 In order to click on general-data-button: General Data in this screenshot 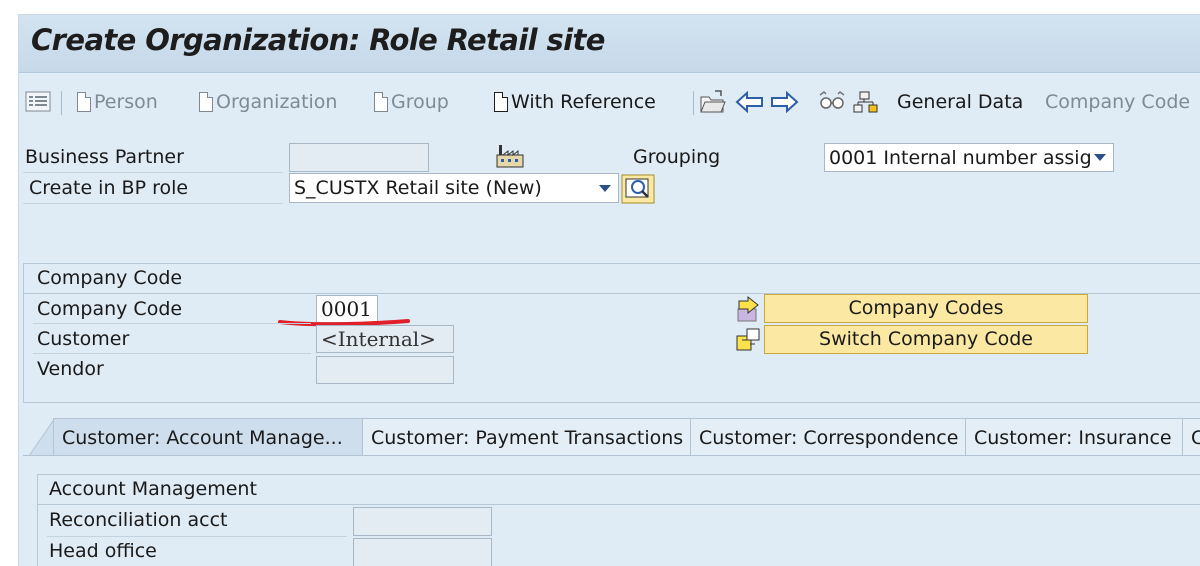, I will do `click(960, 102)`.